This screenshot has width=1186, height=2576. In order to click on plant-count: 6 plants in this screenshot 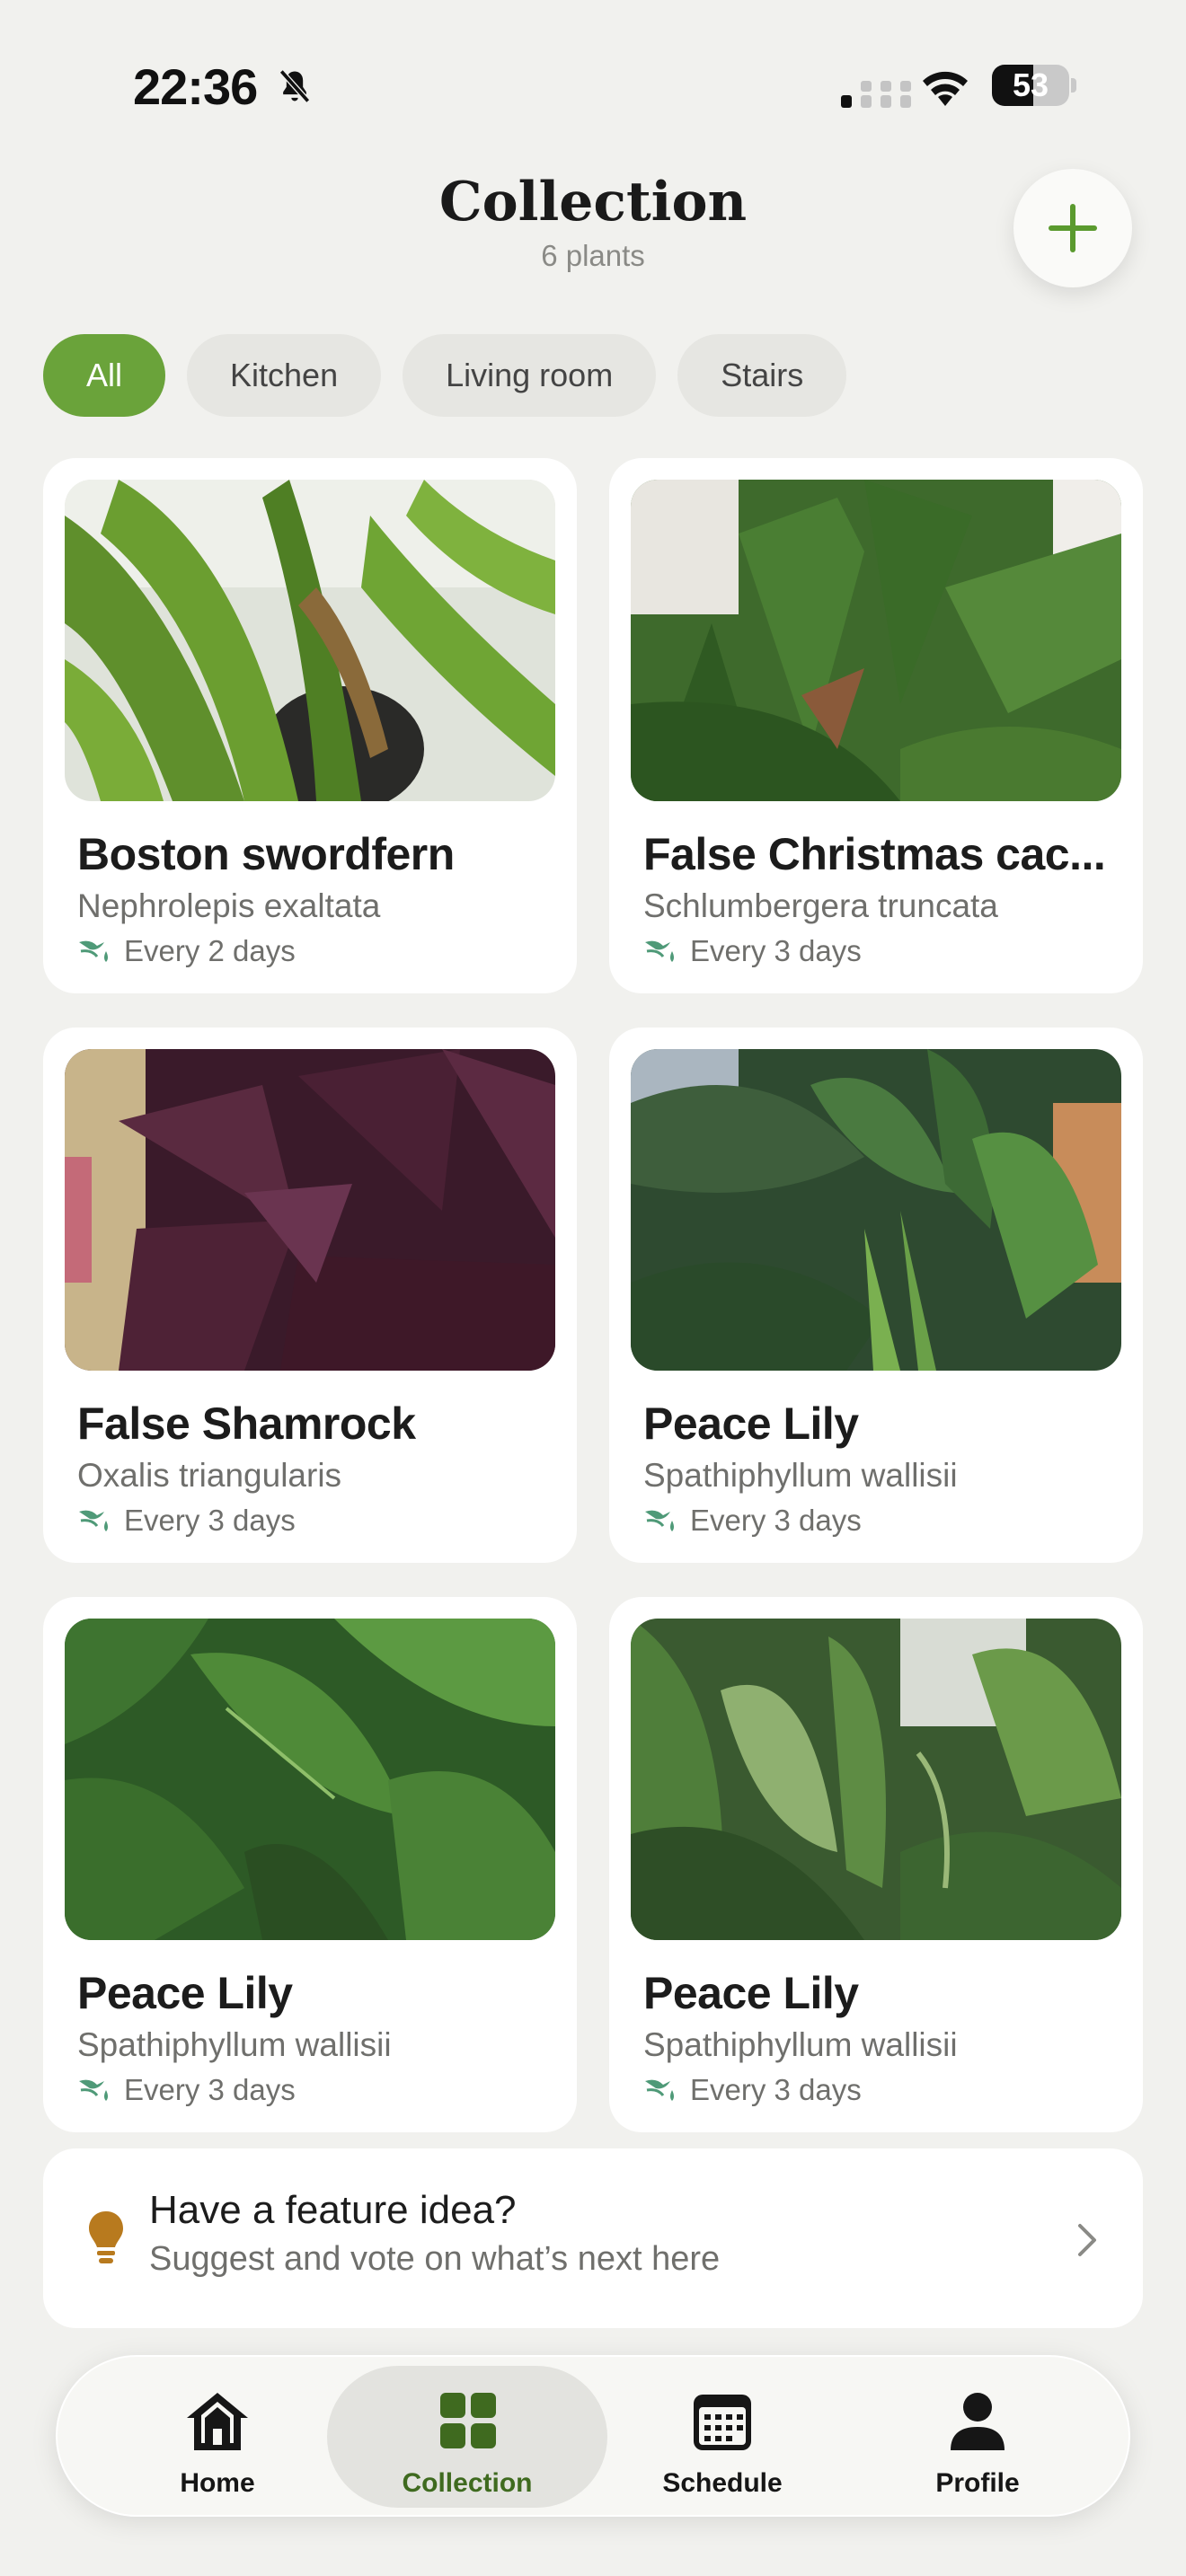, I will do `click(593, 255)`.